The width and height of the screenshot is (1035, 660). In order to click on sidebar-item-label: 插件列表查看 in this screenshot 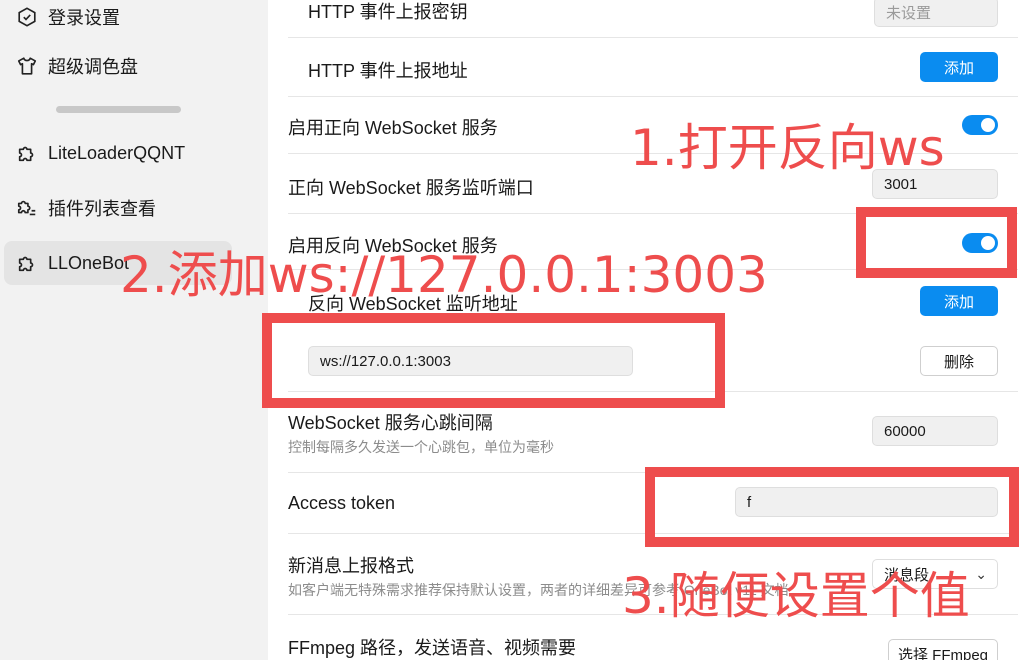, I will do `click(102, 209)`.